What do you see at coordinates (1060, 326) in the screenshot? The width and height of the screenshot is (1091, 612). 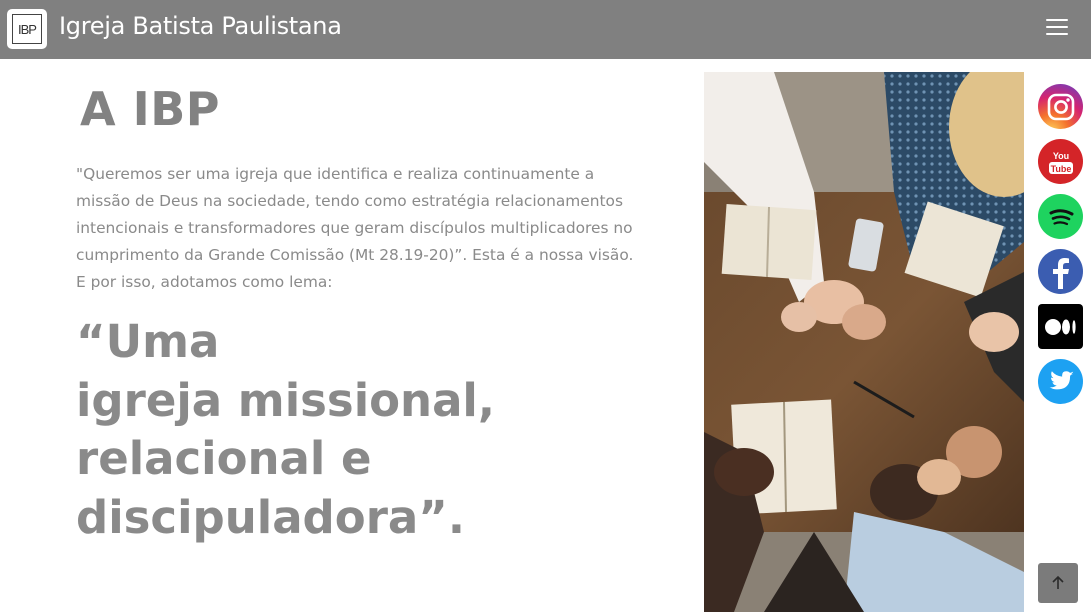 I see `medium-icon` at bounding box center [1060, 326].